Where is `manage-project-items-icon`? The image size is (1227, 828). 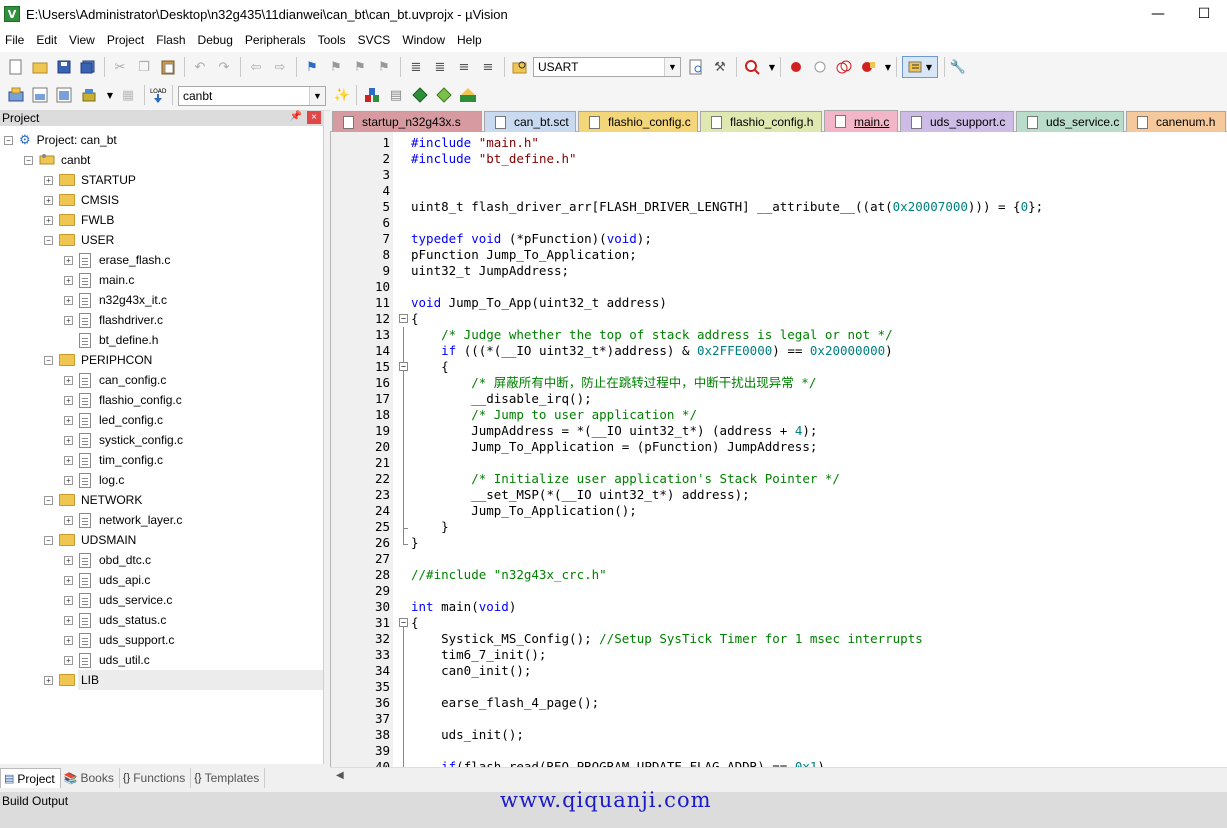
manage-project-items-icon is located at coordinates (372, 95).